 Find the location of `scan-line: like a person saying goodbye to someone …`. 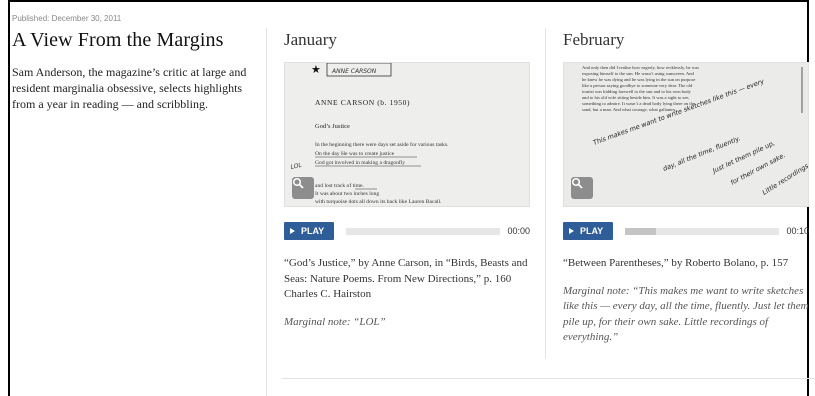

scan-line: like a person saying goodbye to someone … is located at coordinates (637, 85).